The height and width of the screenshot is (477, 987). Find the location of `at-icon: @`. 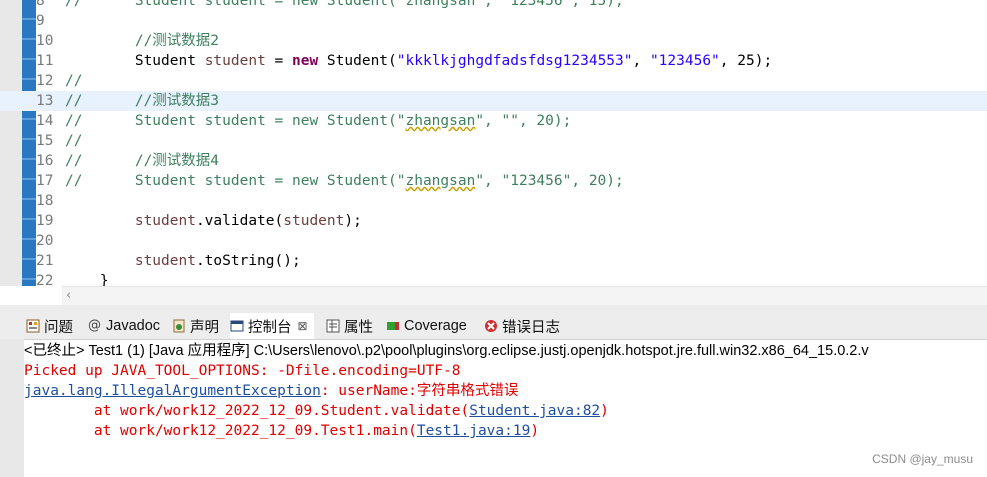

at-icon: @ is located at coordinates (94, 325).